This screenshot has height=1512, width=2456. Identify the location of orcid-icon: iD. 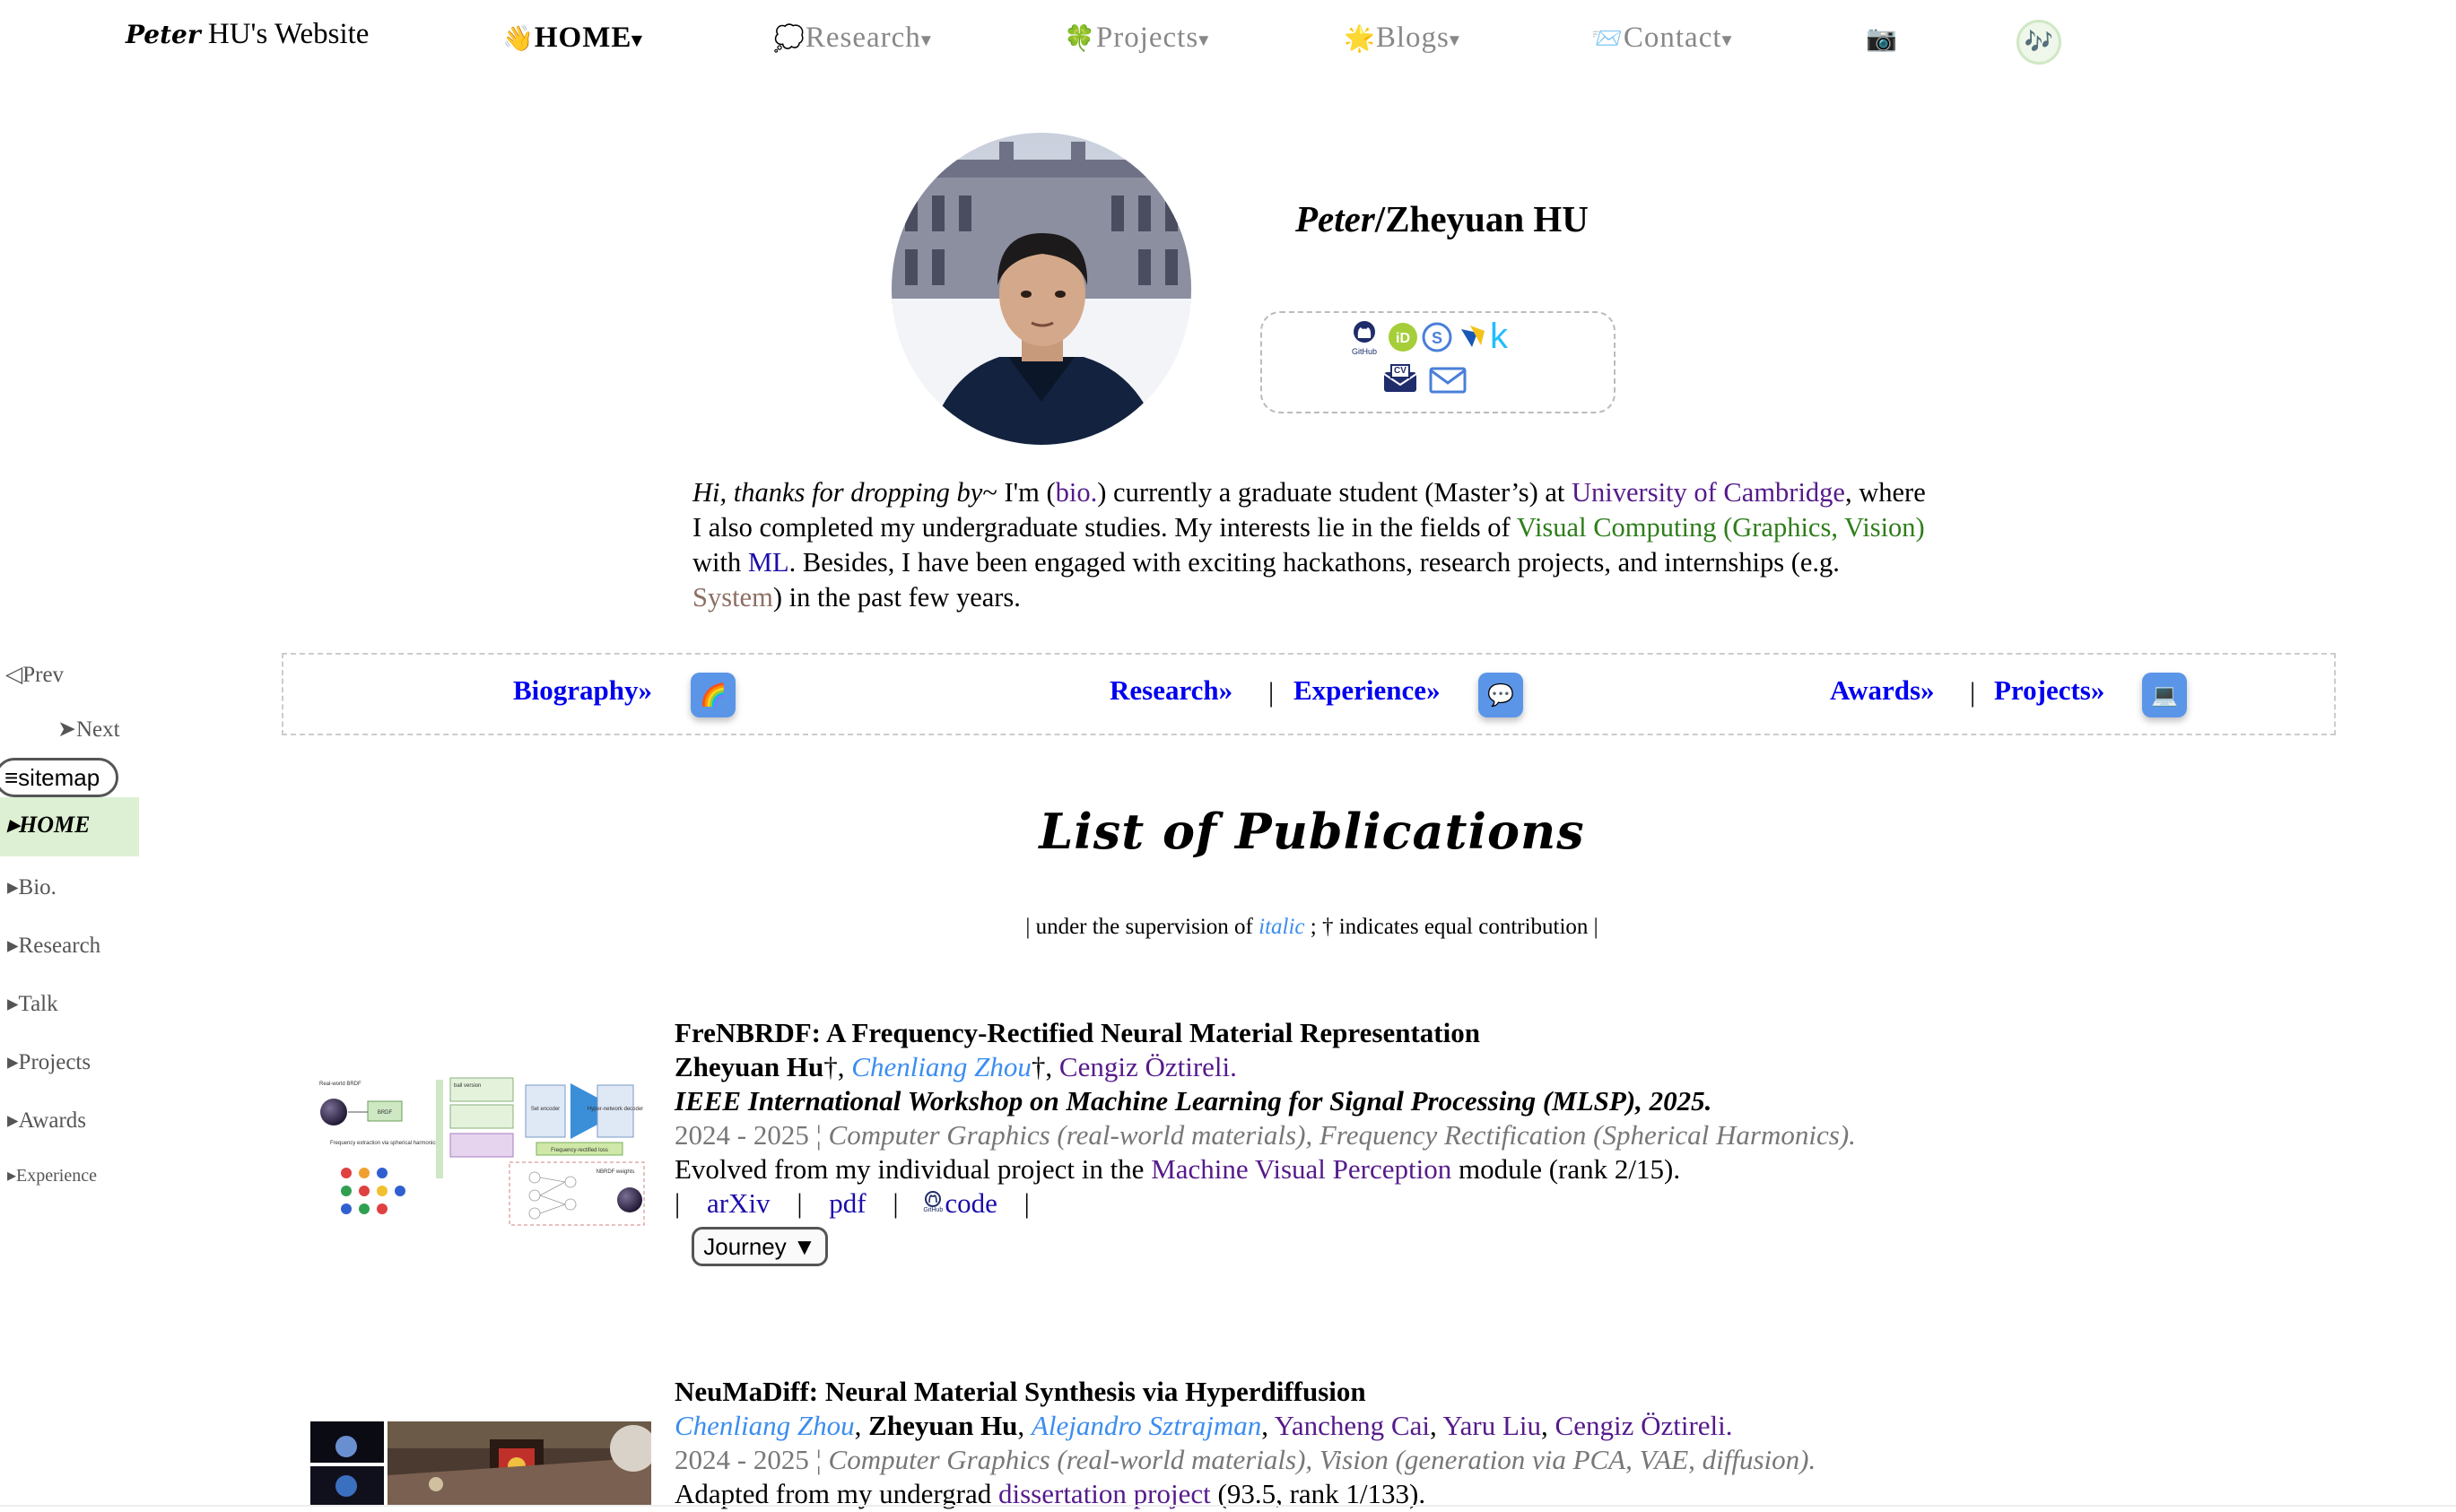
(1403, 337).